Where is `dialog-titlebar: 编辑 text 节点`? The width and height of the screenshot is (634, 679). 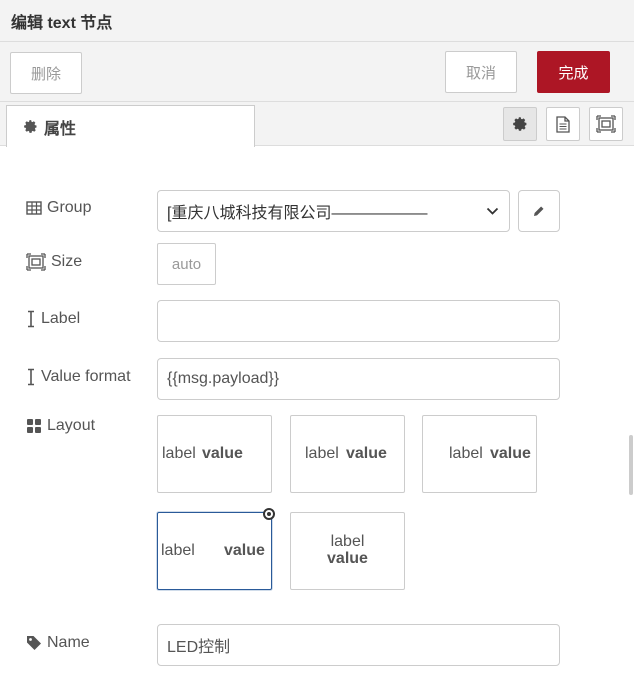 dialog-titlebar: 编辑 text 节点 is located at coordinates (317, 21).